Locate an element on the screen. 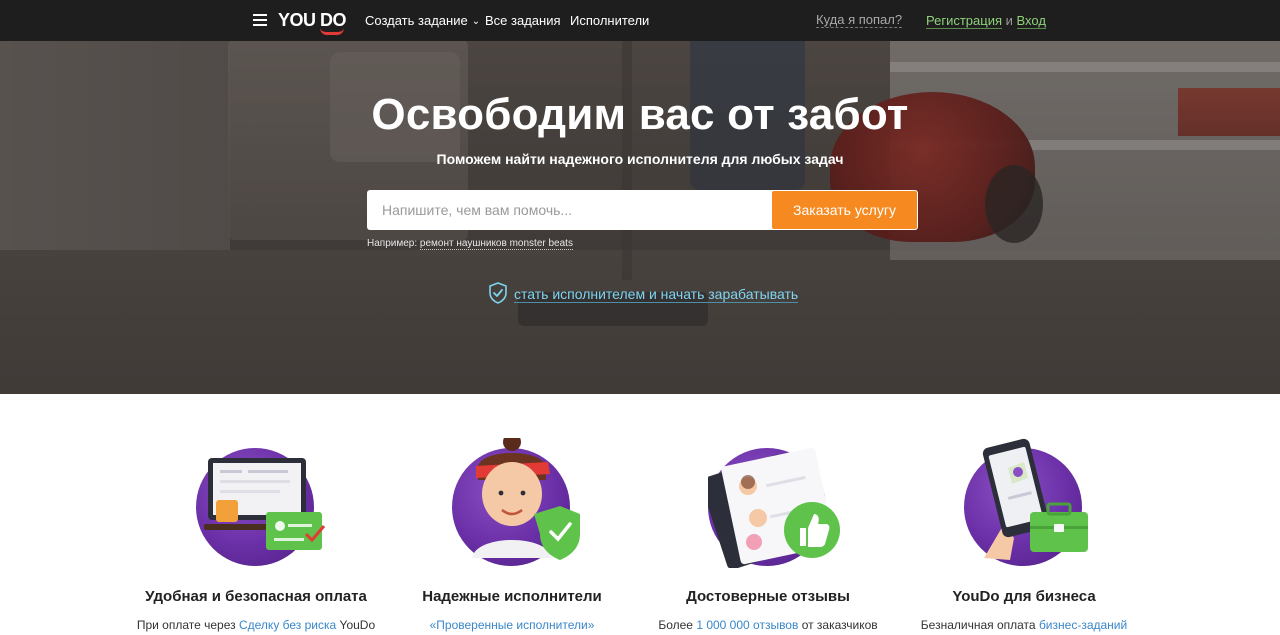 Image resolution: width=1280 pixels, height=635 pixels. payment-illustration is located at coordinates (261, 502).